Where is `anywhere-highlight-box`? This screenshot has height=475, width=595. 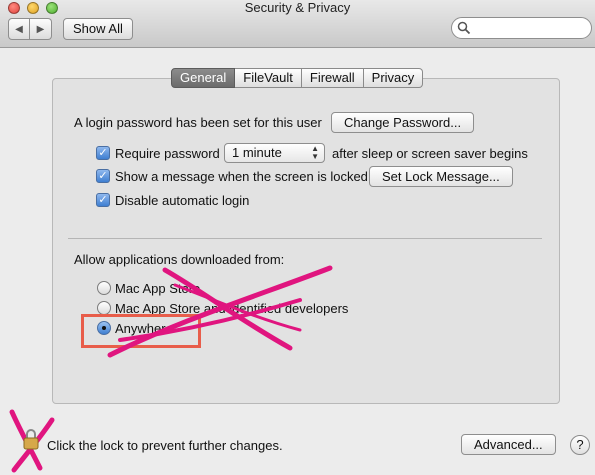
anywhere-highlight-box is located at coordinates (141, 331).